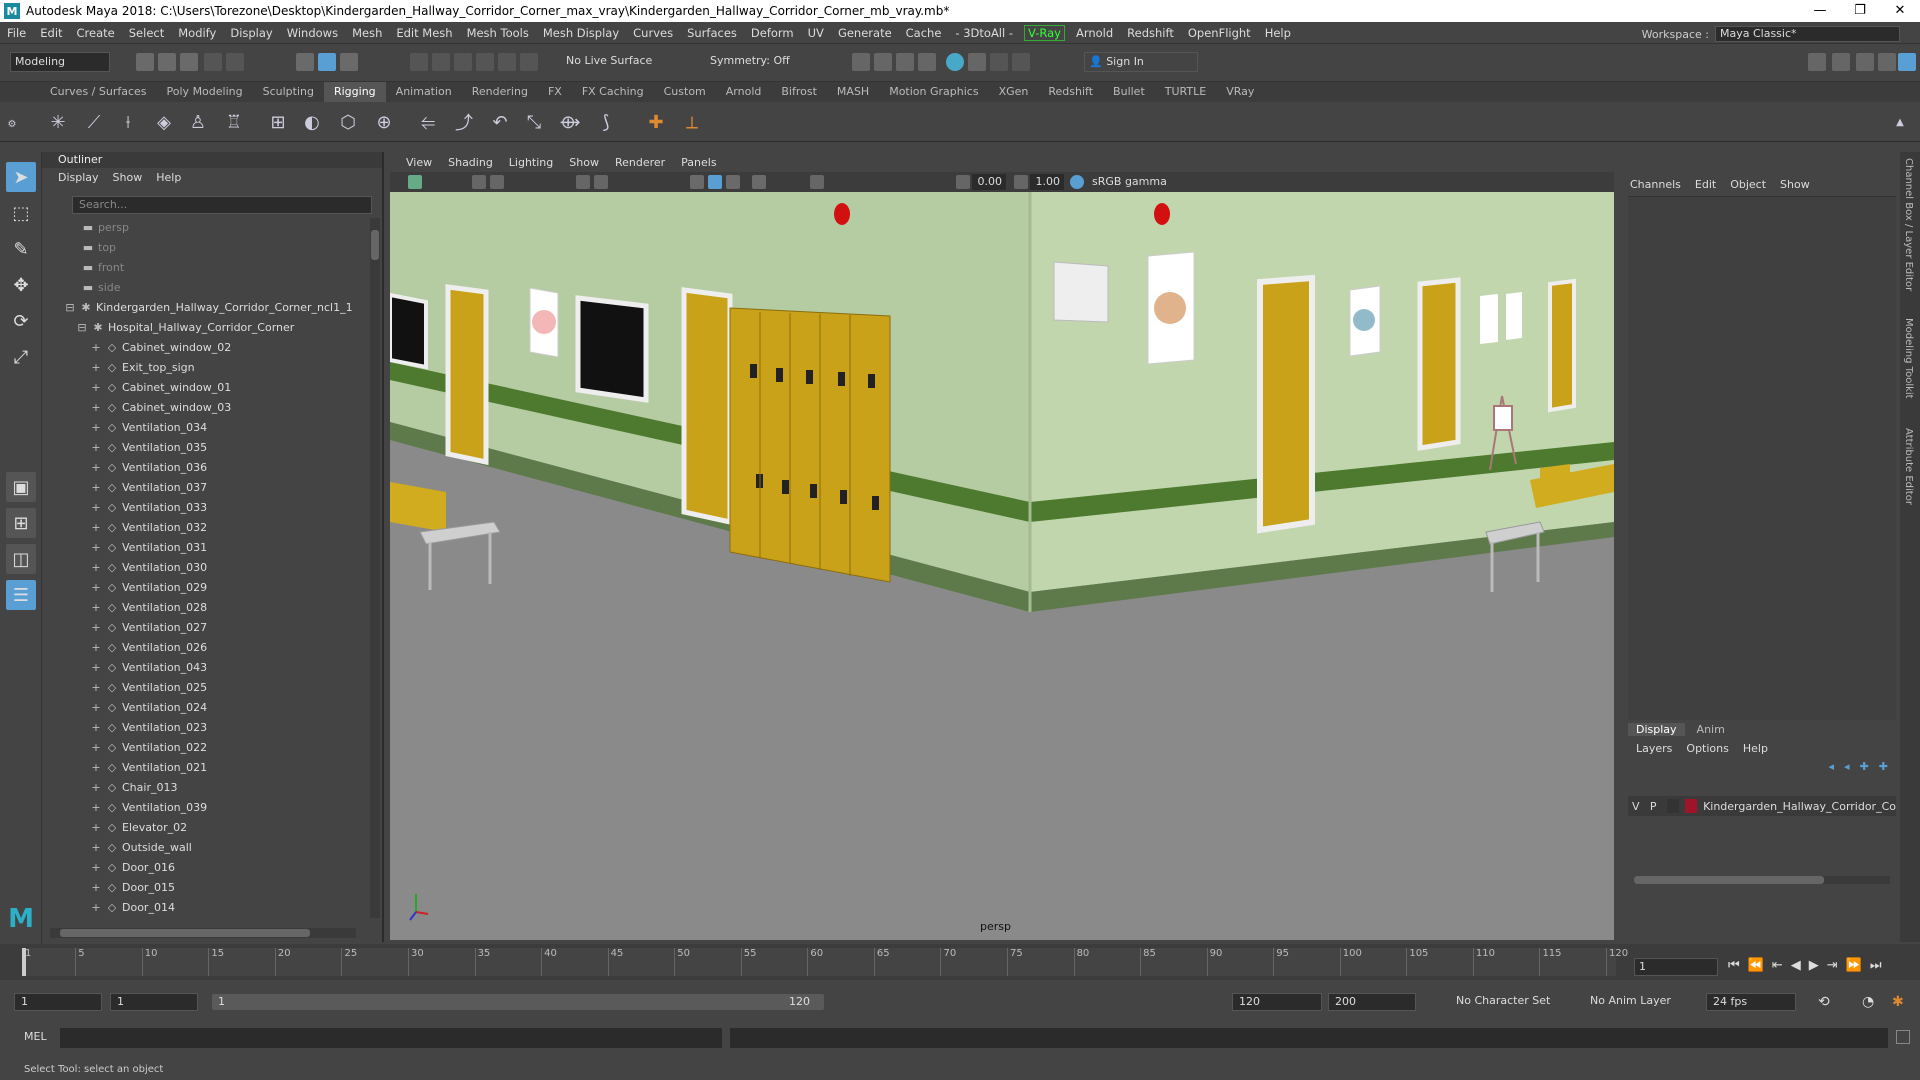  I want to click on shelf-tab-bifrost: Bifrost, so click(799, 92).